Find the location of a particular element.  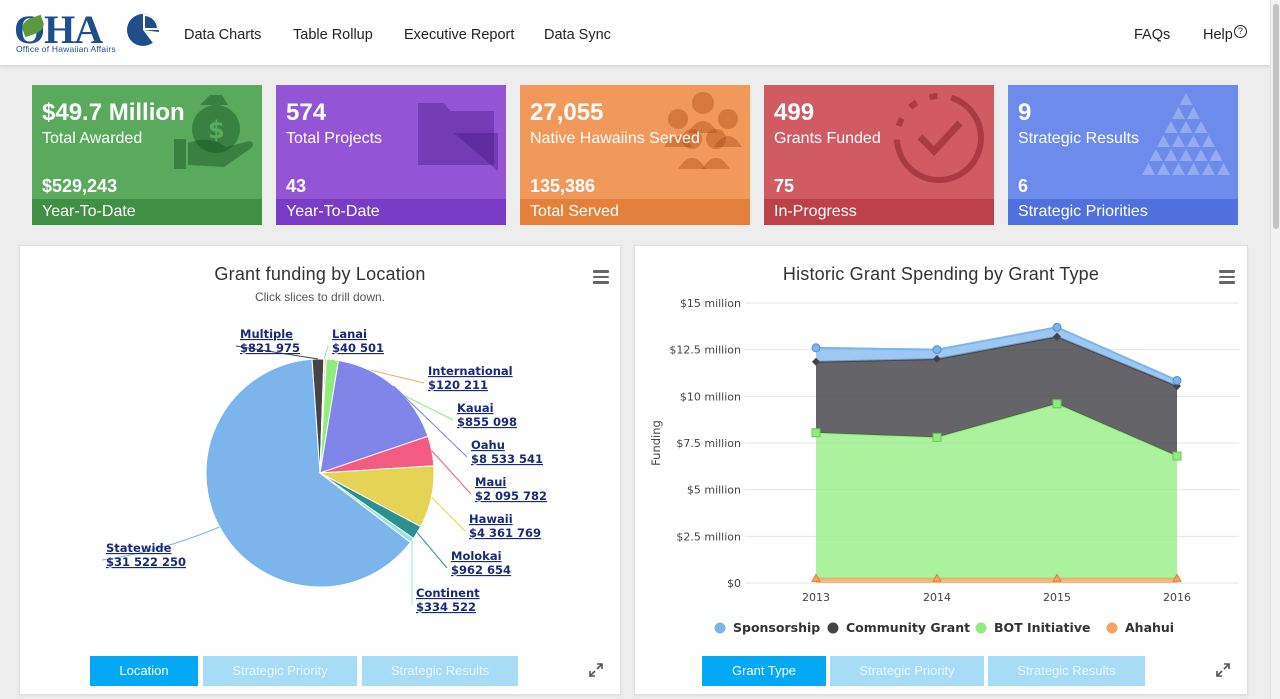

nav-help: Help? is located at coordinates (1225, 34).